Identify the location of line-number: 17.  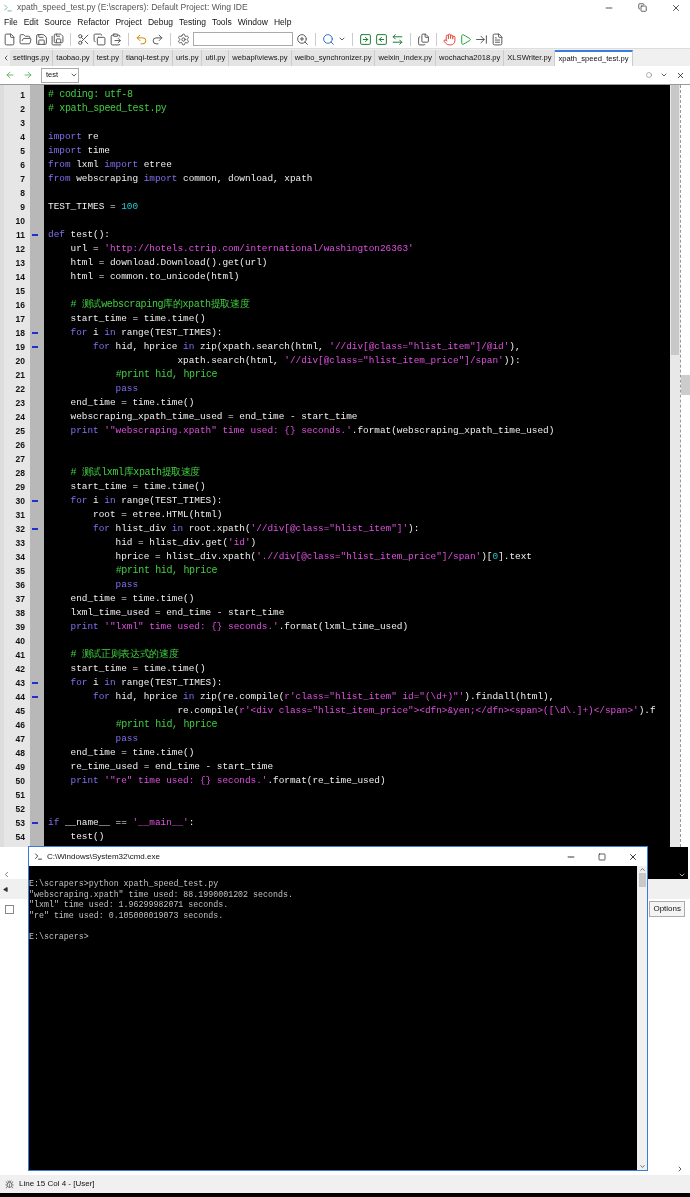
(20, 319).